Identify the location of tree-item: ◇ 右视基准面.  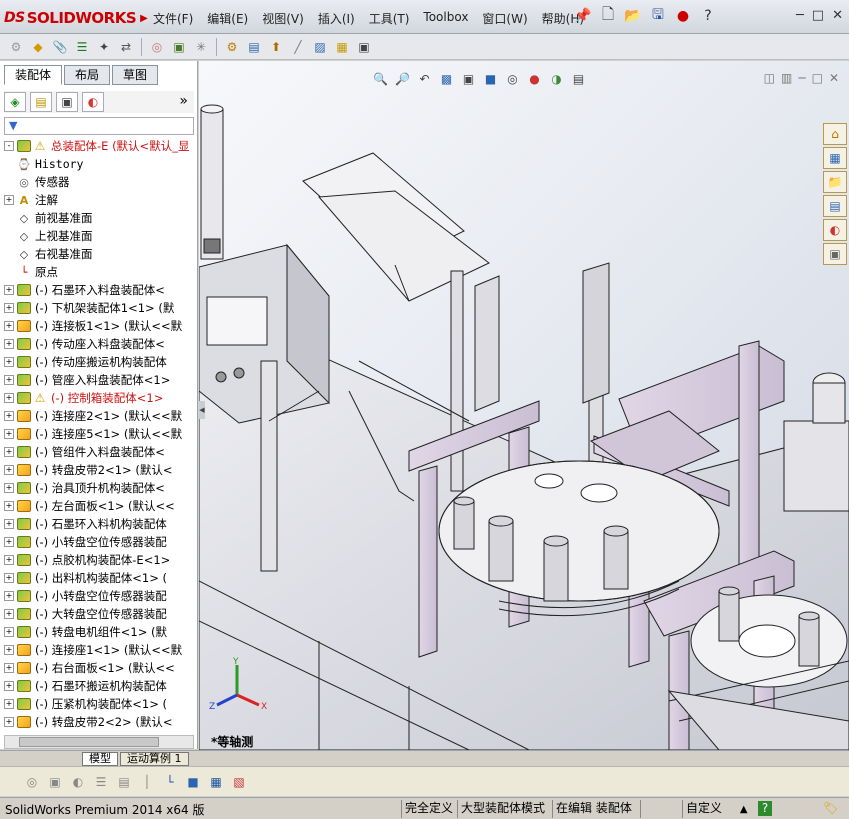
(95, 254).